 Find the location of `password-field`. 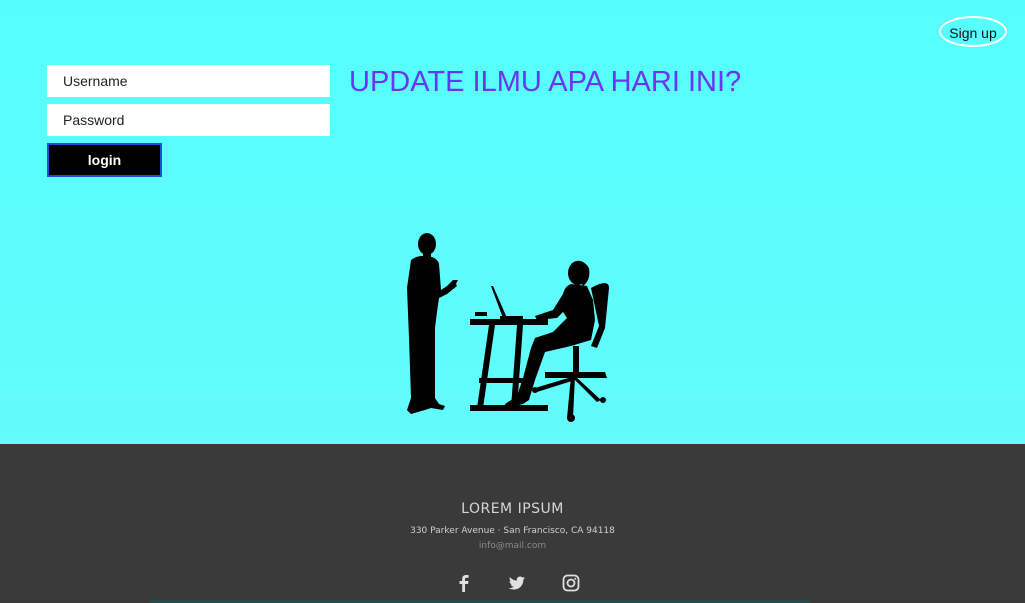

password-field is located at coordinates (188, 120).